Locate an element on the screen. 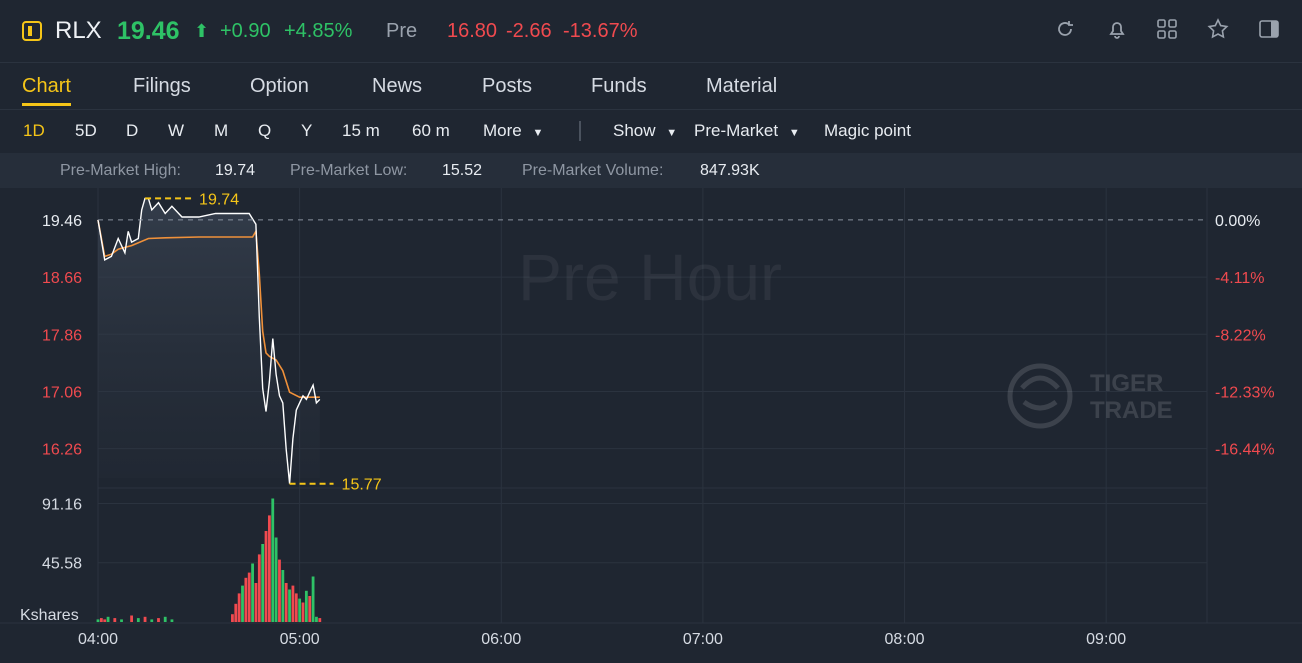 This screenshot has height=663, width=1302. more-dropdown: More ▼ is located at coordinates (513, 131).